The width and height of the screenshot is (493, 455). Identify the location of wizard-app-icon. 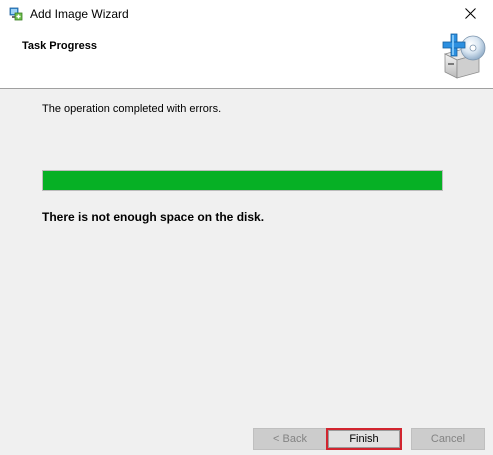
(16, 14).